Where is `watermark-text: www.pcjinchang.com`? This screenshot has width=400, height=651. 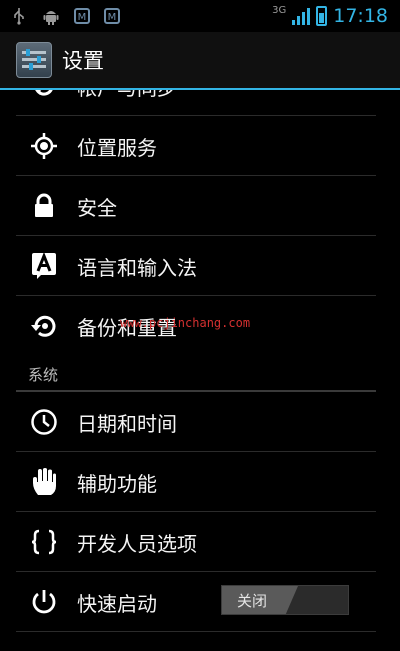 watermark-text: www.pcjinchang.com is located at coordinates (185, 323).